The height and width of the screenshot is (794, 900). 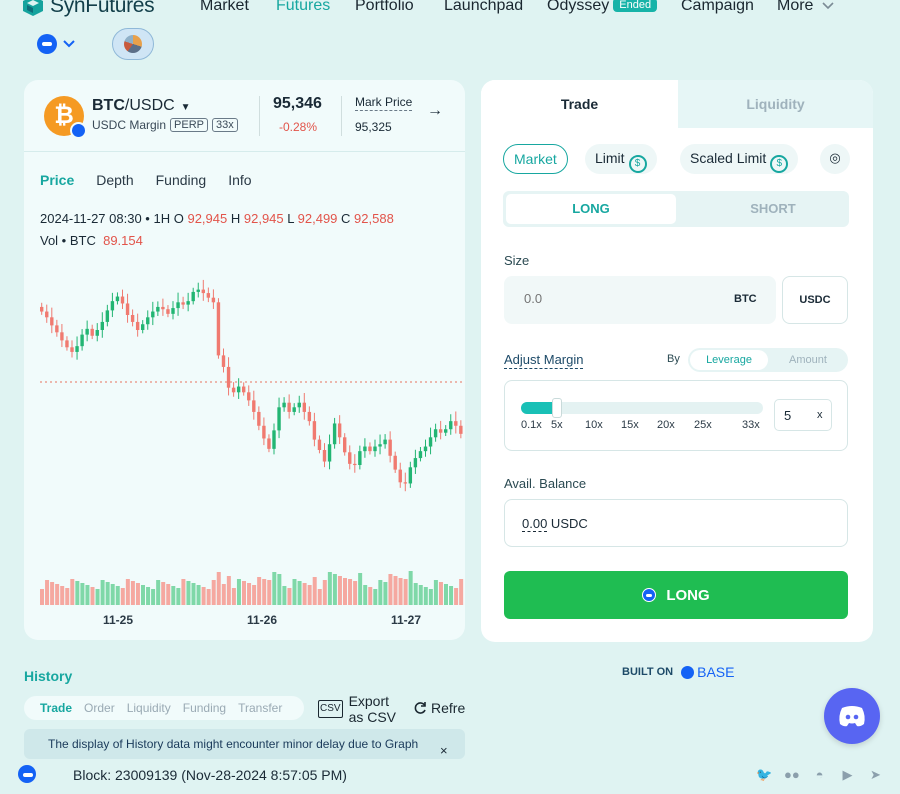 What do you see at coordinates (717, 7) in the screenshot?
I see `nav-campaign: Campaign` at bounding box center [717, 7].